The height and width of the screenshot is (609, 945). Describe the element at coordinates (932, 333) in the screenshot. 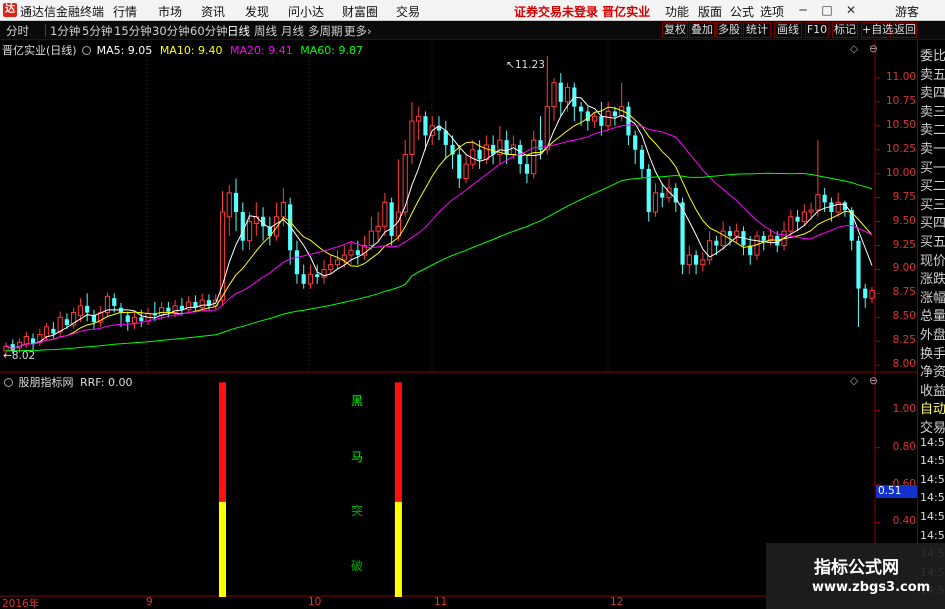

I see `side-panel-item: 外盘` at that location.